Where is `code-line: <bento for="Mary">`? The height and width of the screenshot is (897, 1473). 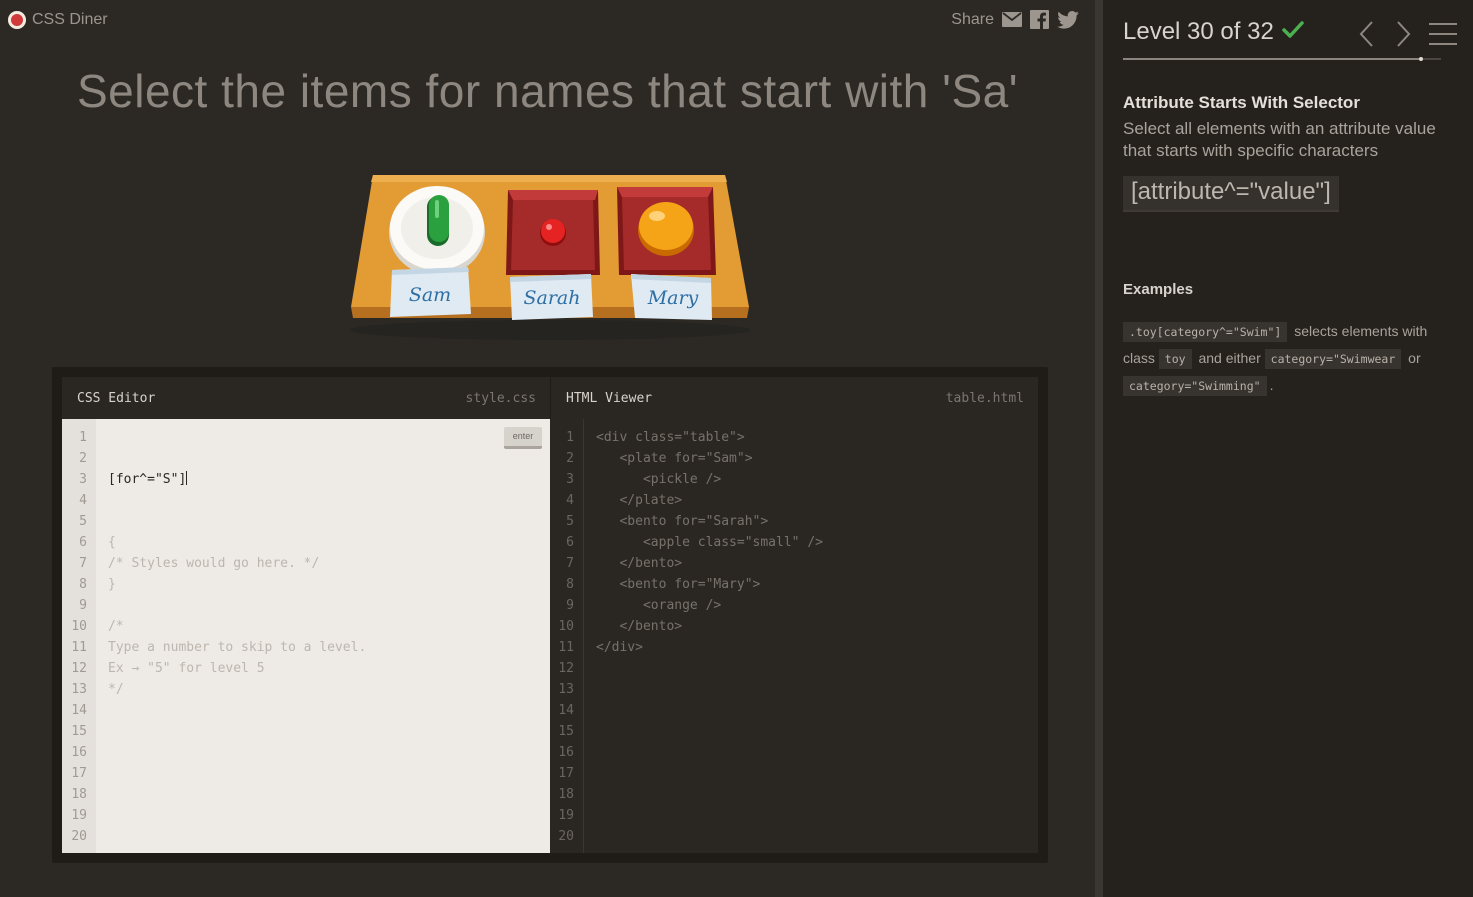
code-line: <bento for="Mary"> is located at coordinates (678, 584).